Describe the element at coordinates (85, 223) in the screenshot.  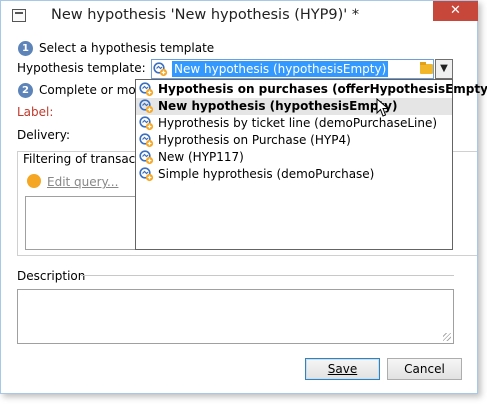
I see `query-preview-box` at that location.